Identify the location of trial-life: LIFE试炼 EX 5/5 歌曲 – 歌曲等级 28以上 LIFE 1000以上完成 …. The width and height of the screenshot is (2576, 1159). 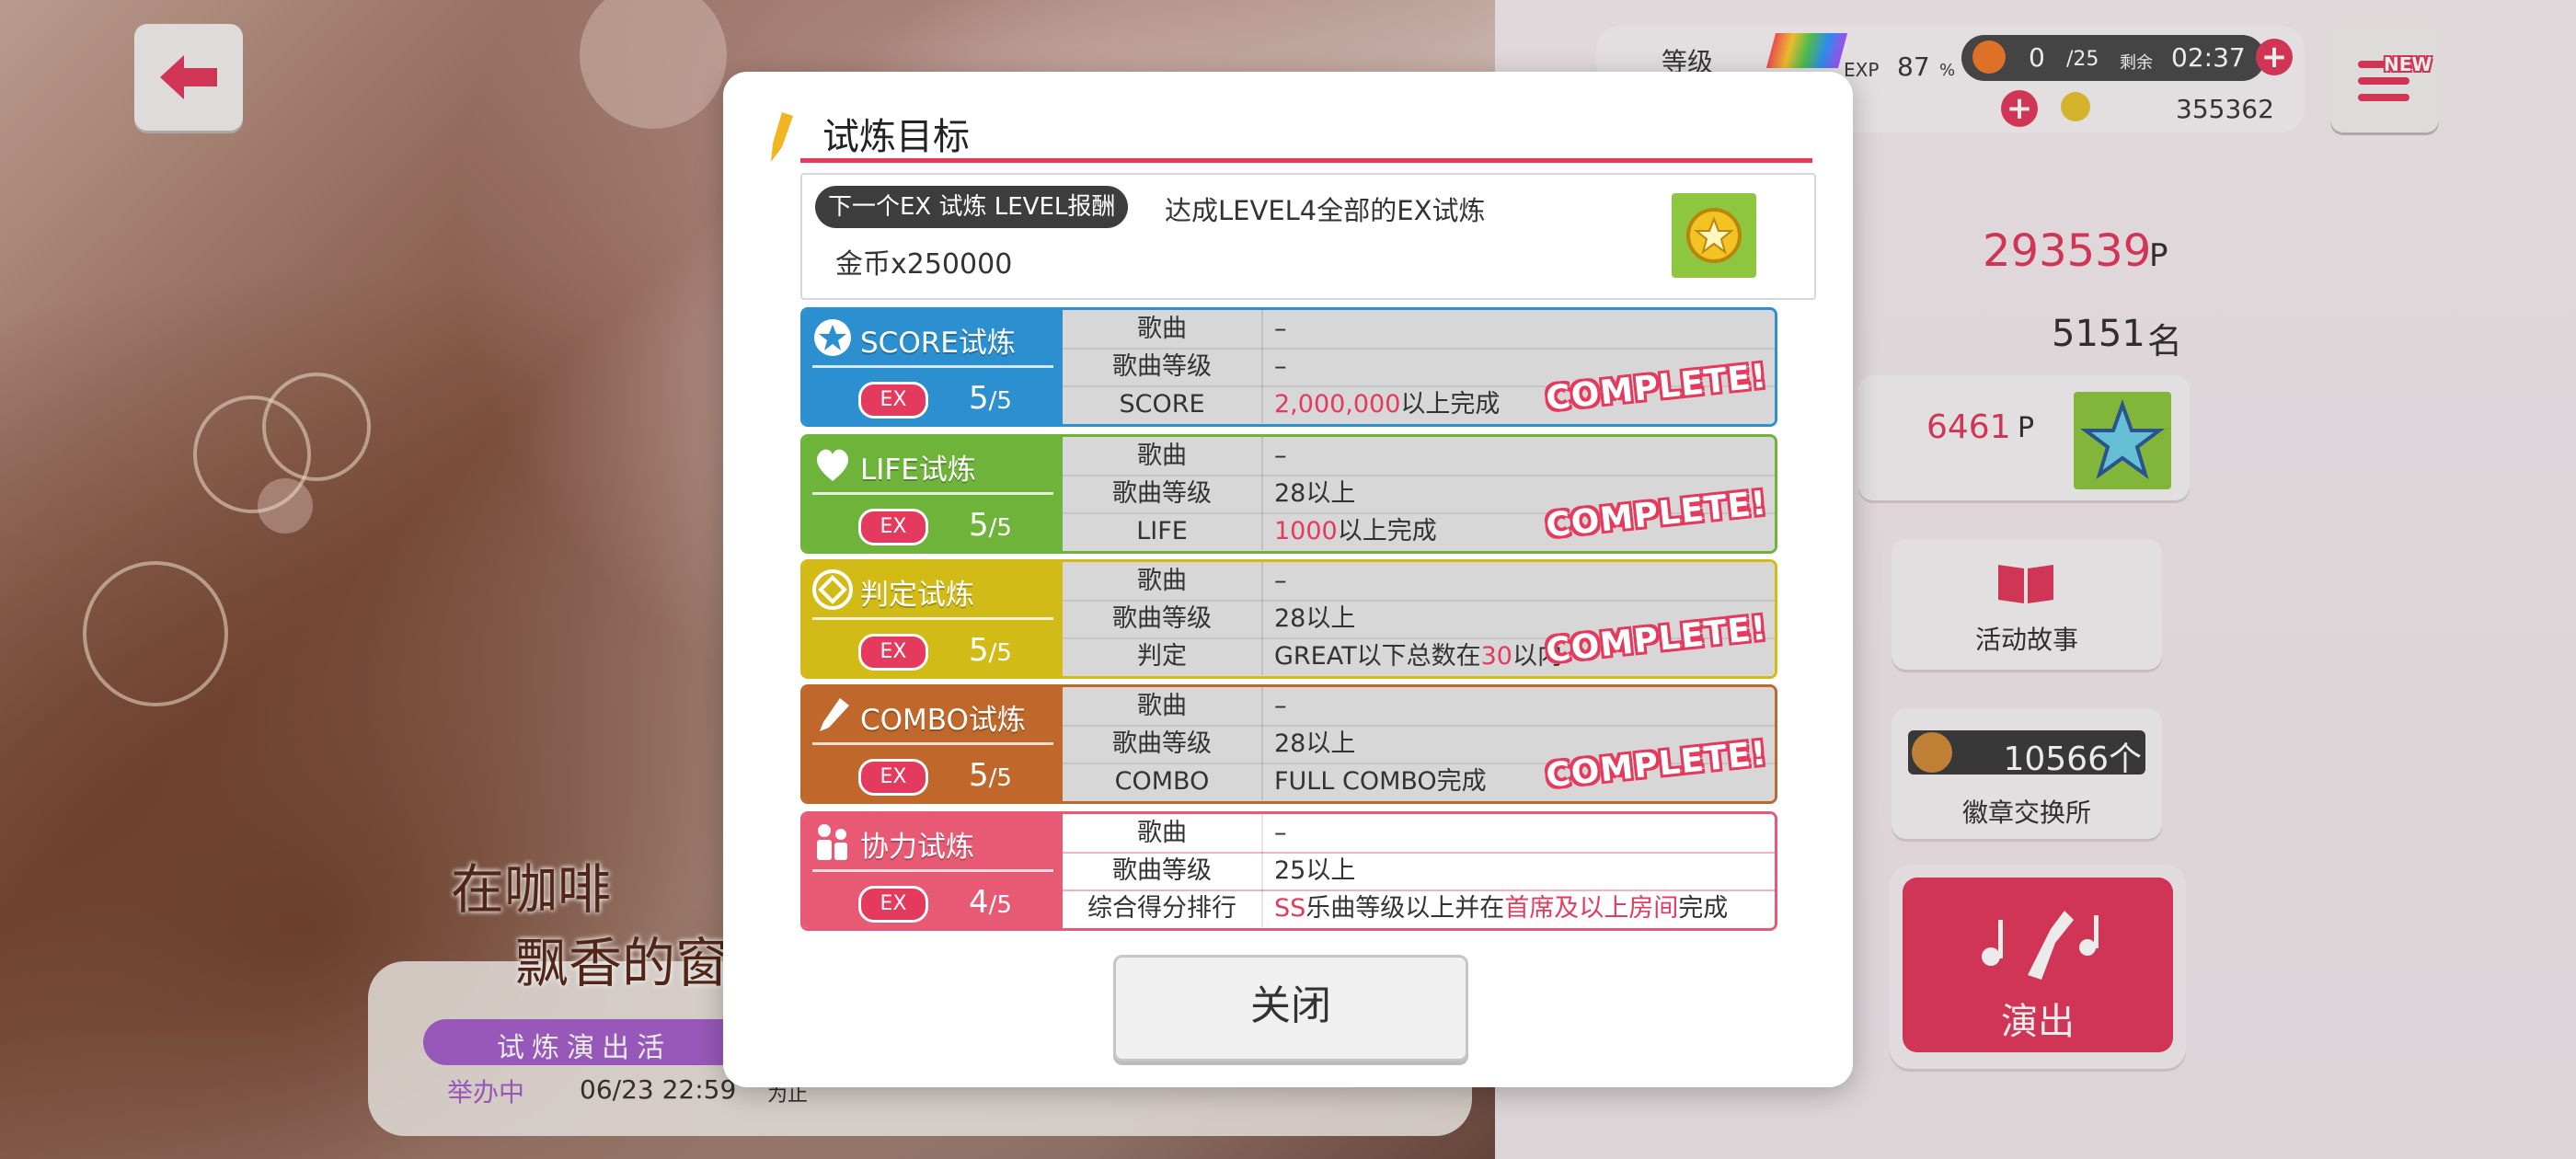
(1288, 494).